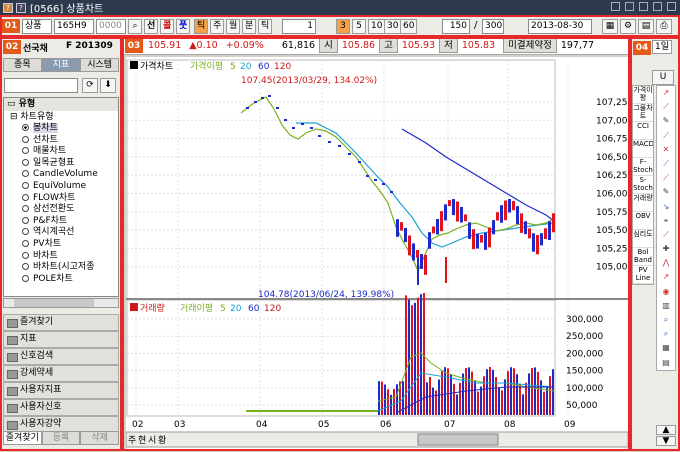  What do you see at coordinates (666, 121) in the screenshot?
I see `tool-wrench-icon: ✎` at bounding box center [666, 121].